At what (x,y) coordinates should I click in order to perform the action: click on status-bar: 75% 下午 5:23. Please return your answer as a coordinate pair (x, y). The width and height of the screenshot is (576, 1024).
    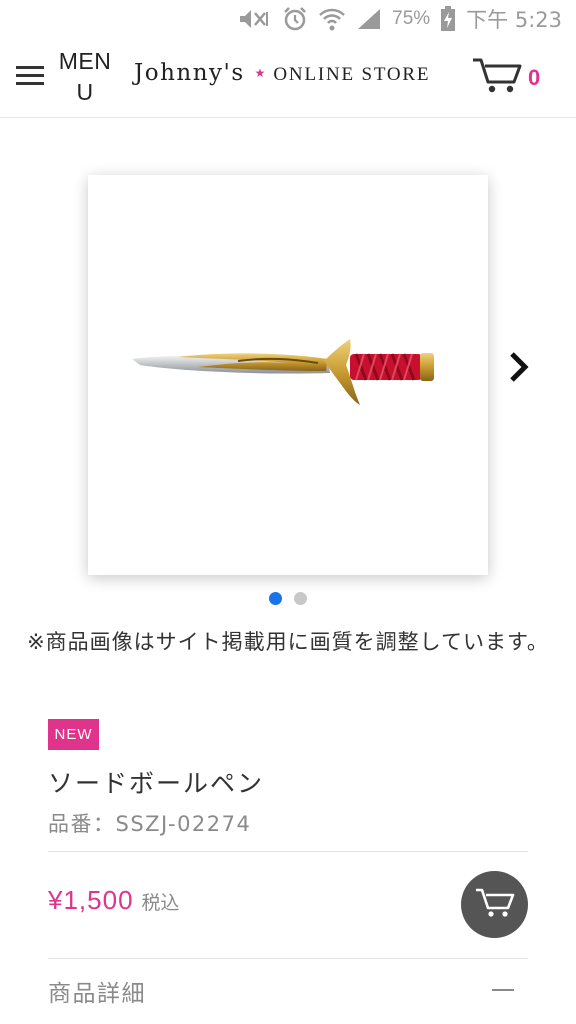
    Looking at the image, I should click on (288, 19).